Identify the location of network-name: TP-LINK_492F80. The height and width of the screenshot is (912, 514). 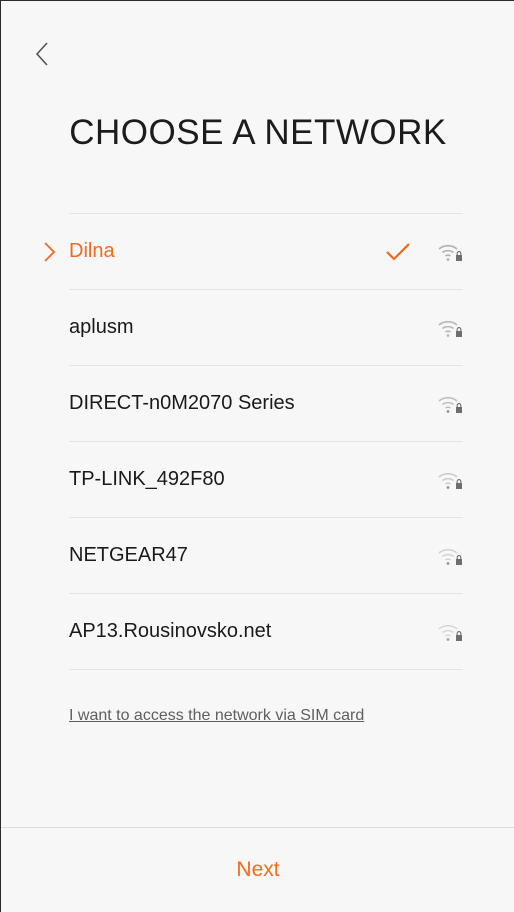
(147, 479).